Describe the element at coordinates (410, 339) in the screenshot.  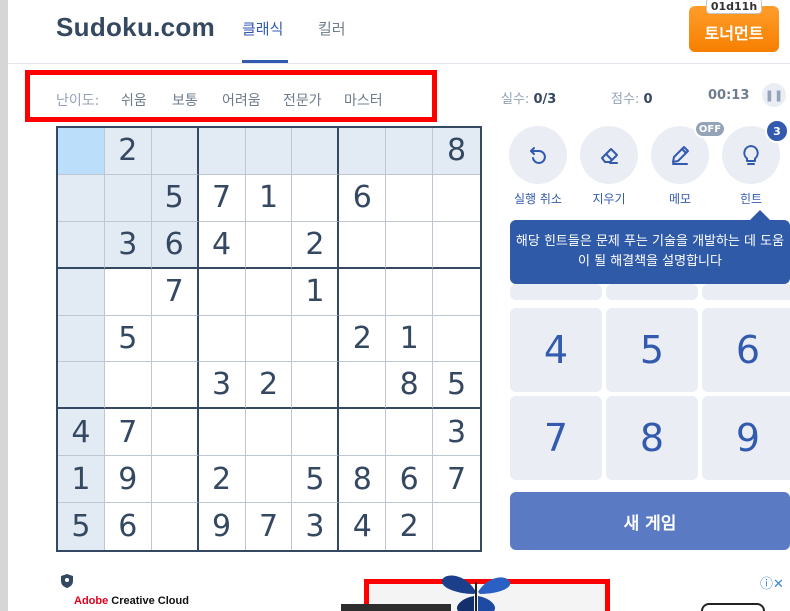
I see `board-cell-r5c8: 1` at that location.